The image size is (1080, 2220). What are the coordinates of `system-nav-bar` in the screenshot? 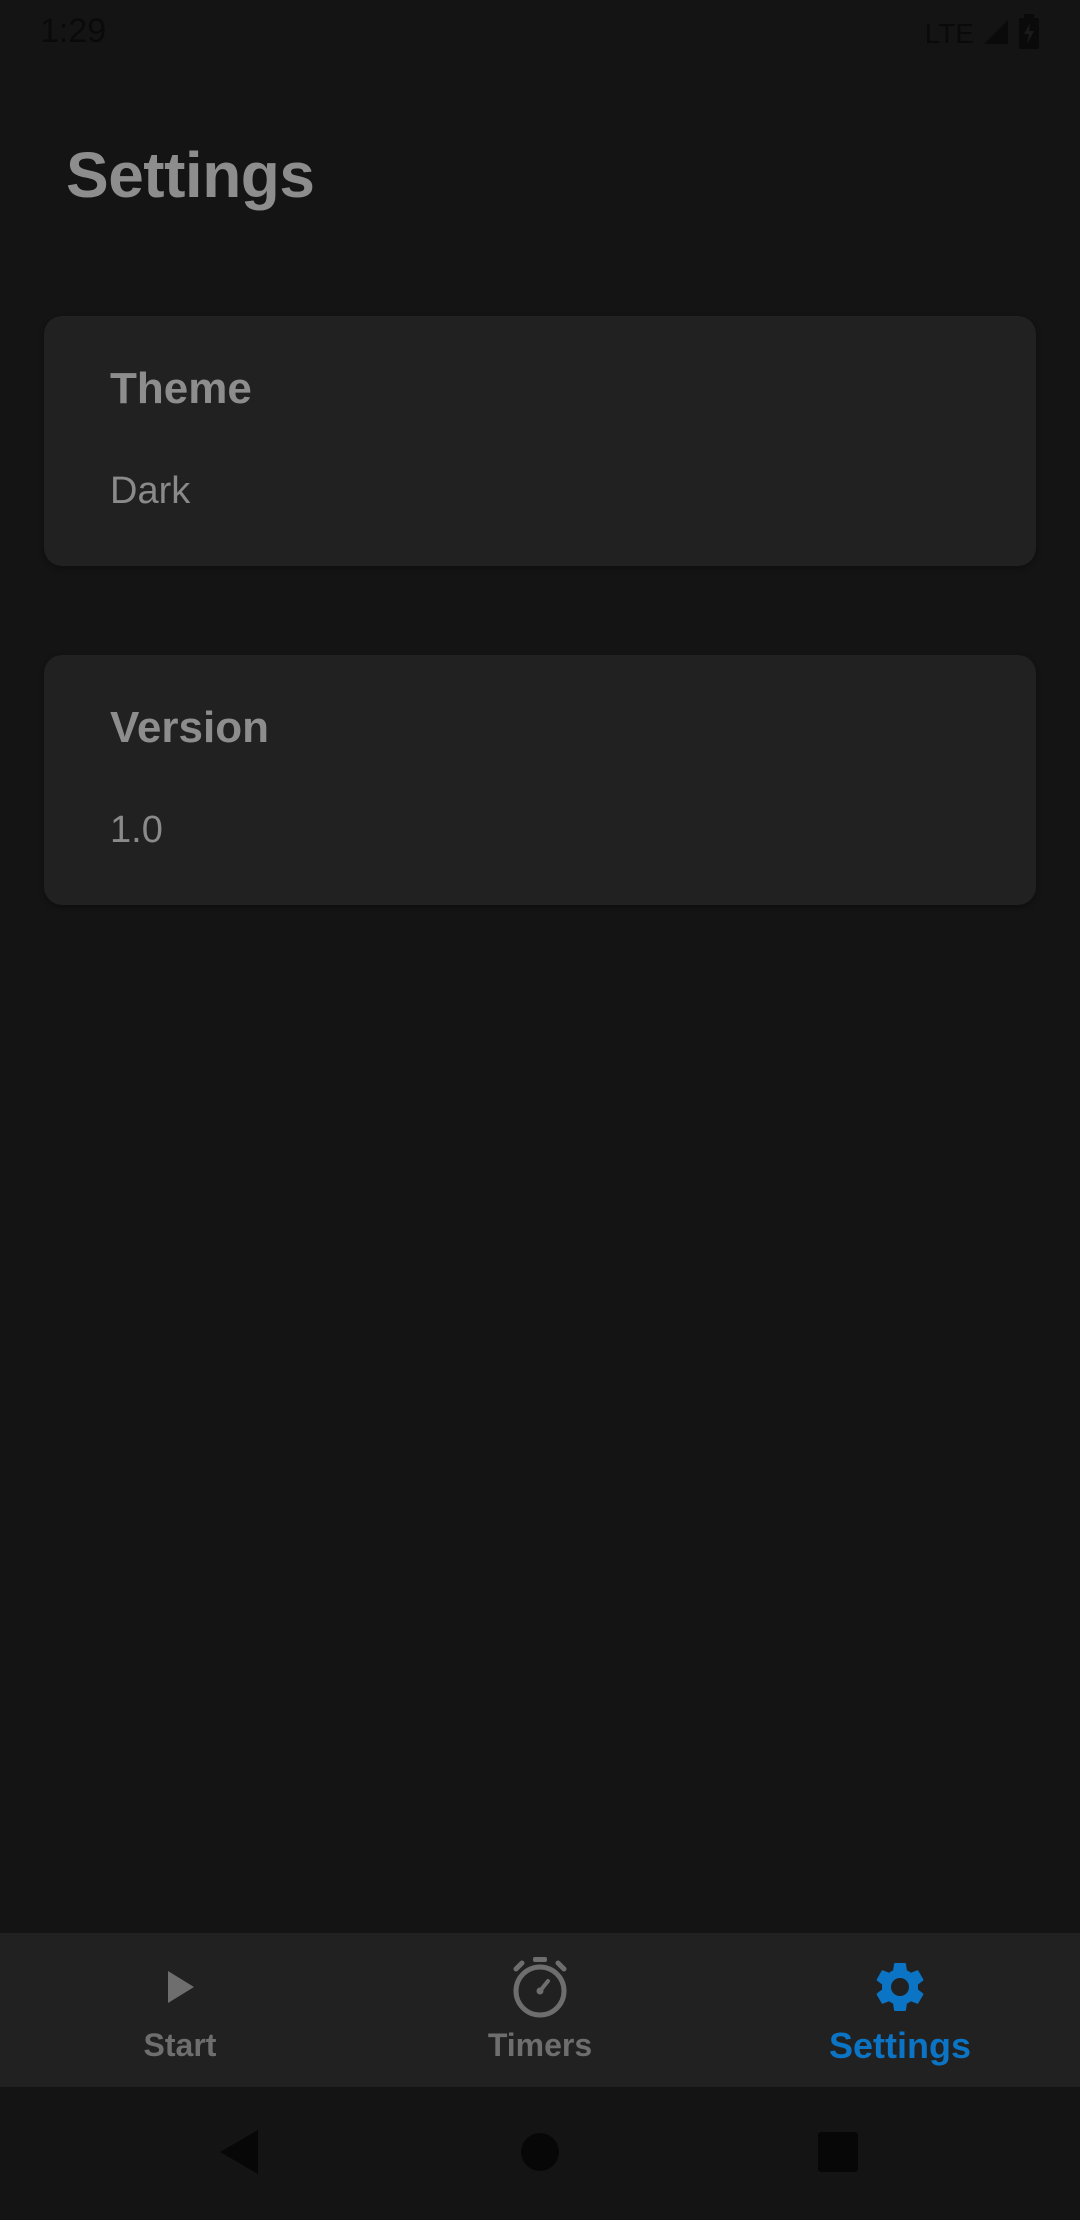 It's located at (540, 2153).